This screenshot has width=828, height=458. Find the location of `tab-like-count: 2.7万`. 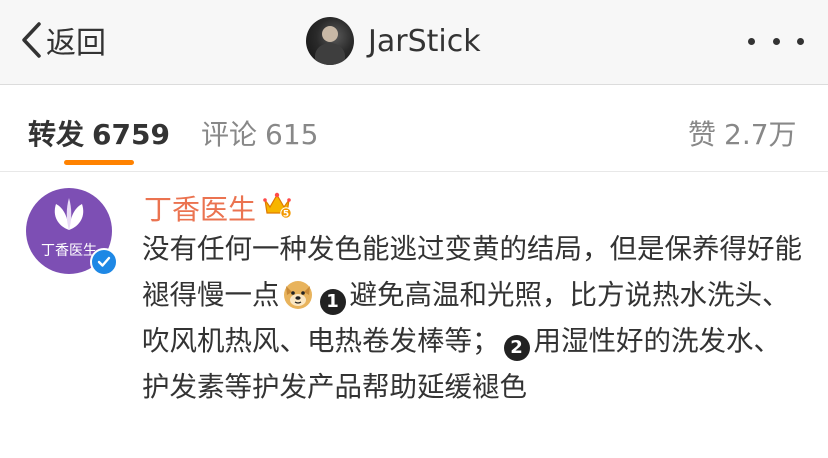

tab-like-count: 2.7万 is located at coordinates (760, 134).